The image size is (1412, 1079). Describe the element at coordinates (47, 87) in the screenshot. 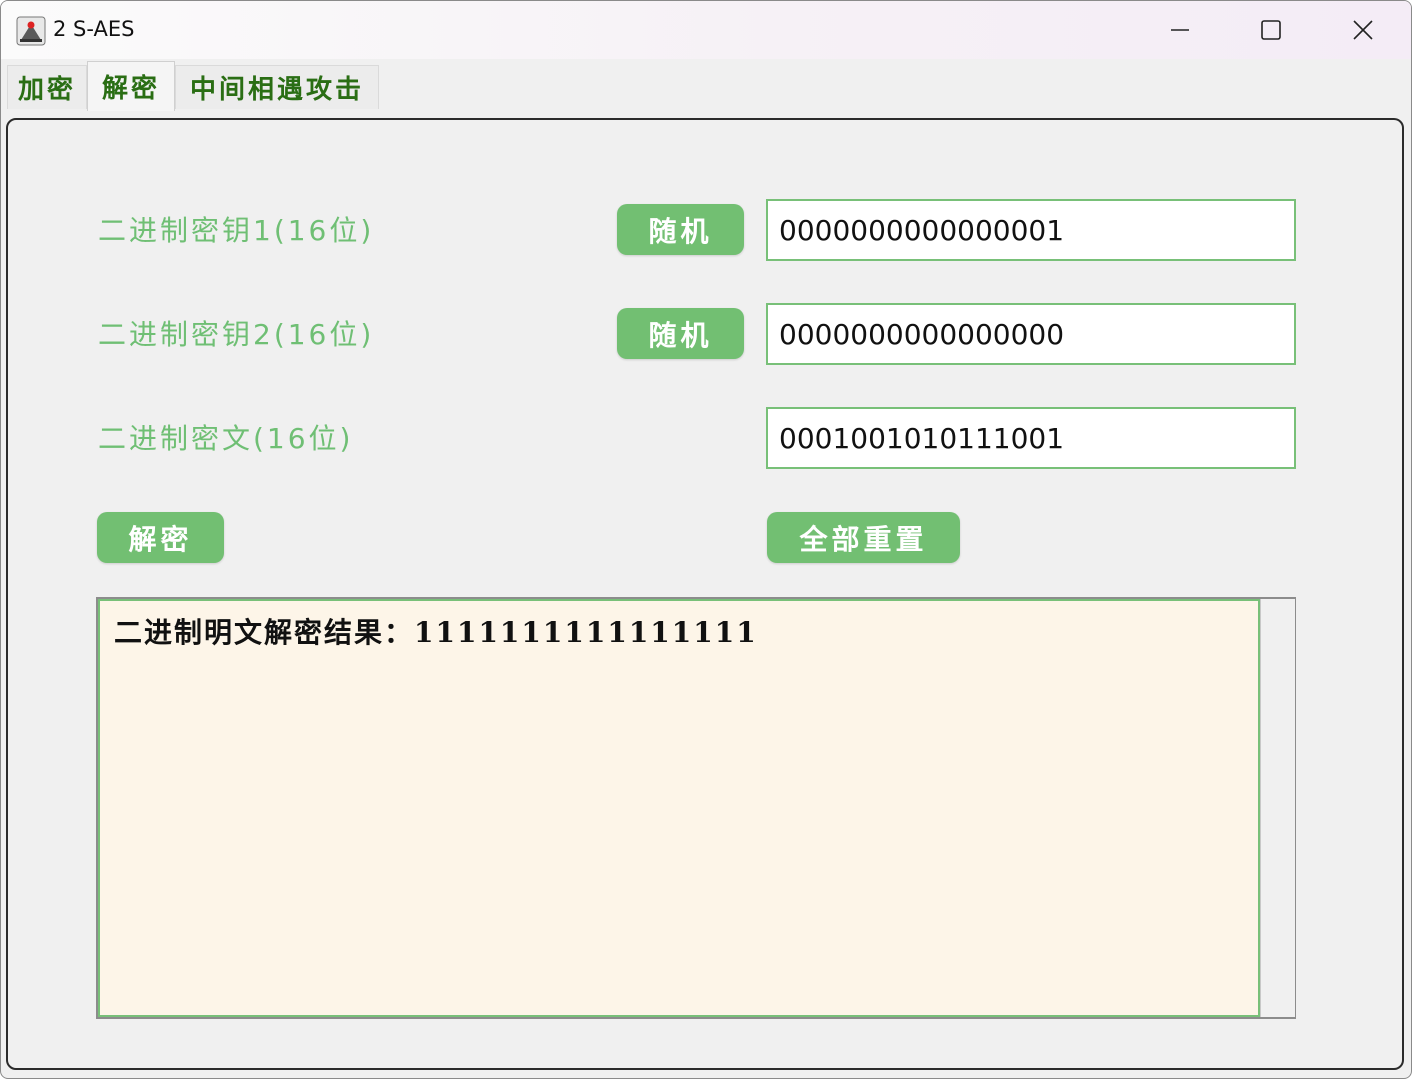

I see `tab-encrypt: 加密` at that location.